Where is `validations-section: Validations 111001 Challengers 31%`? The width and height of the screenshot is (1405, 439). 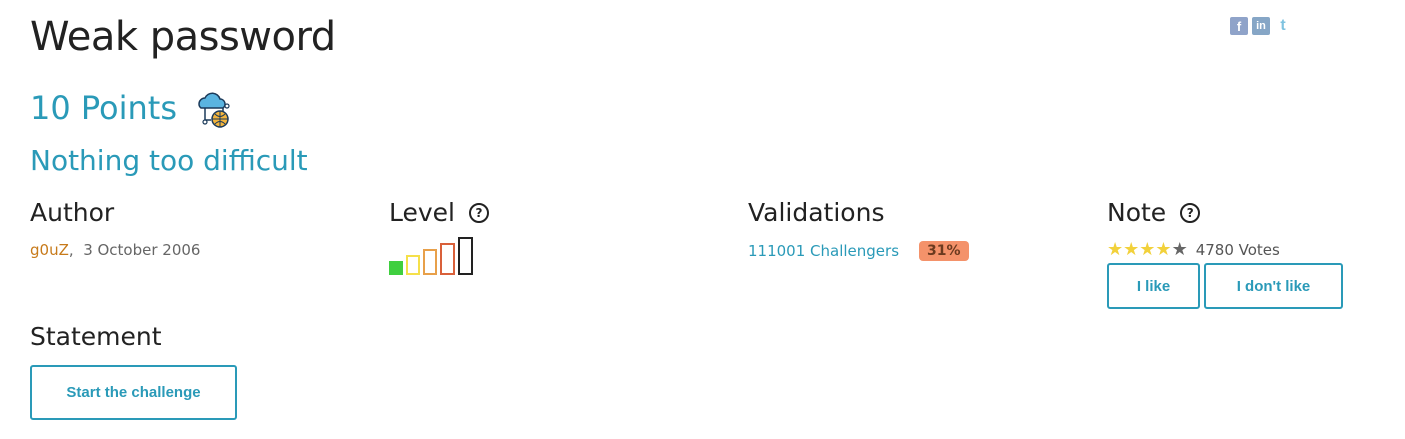 validations-section: Validations 111001 Challengers 31% is located at coordinates (858, 229).